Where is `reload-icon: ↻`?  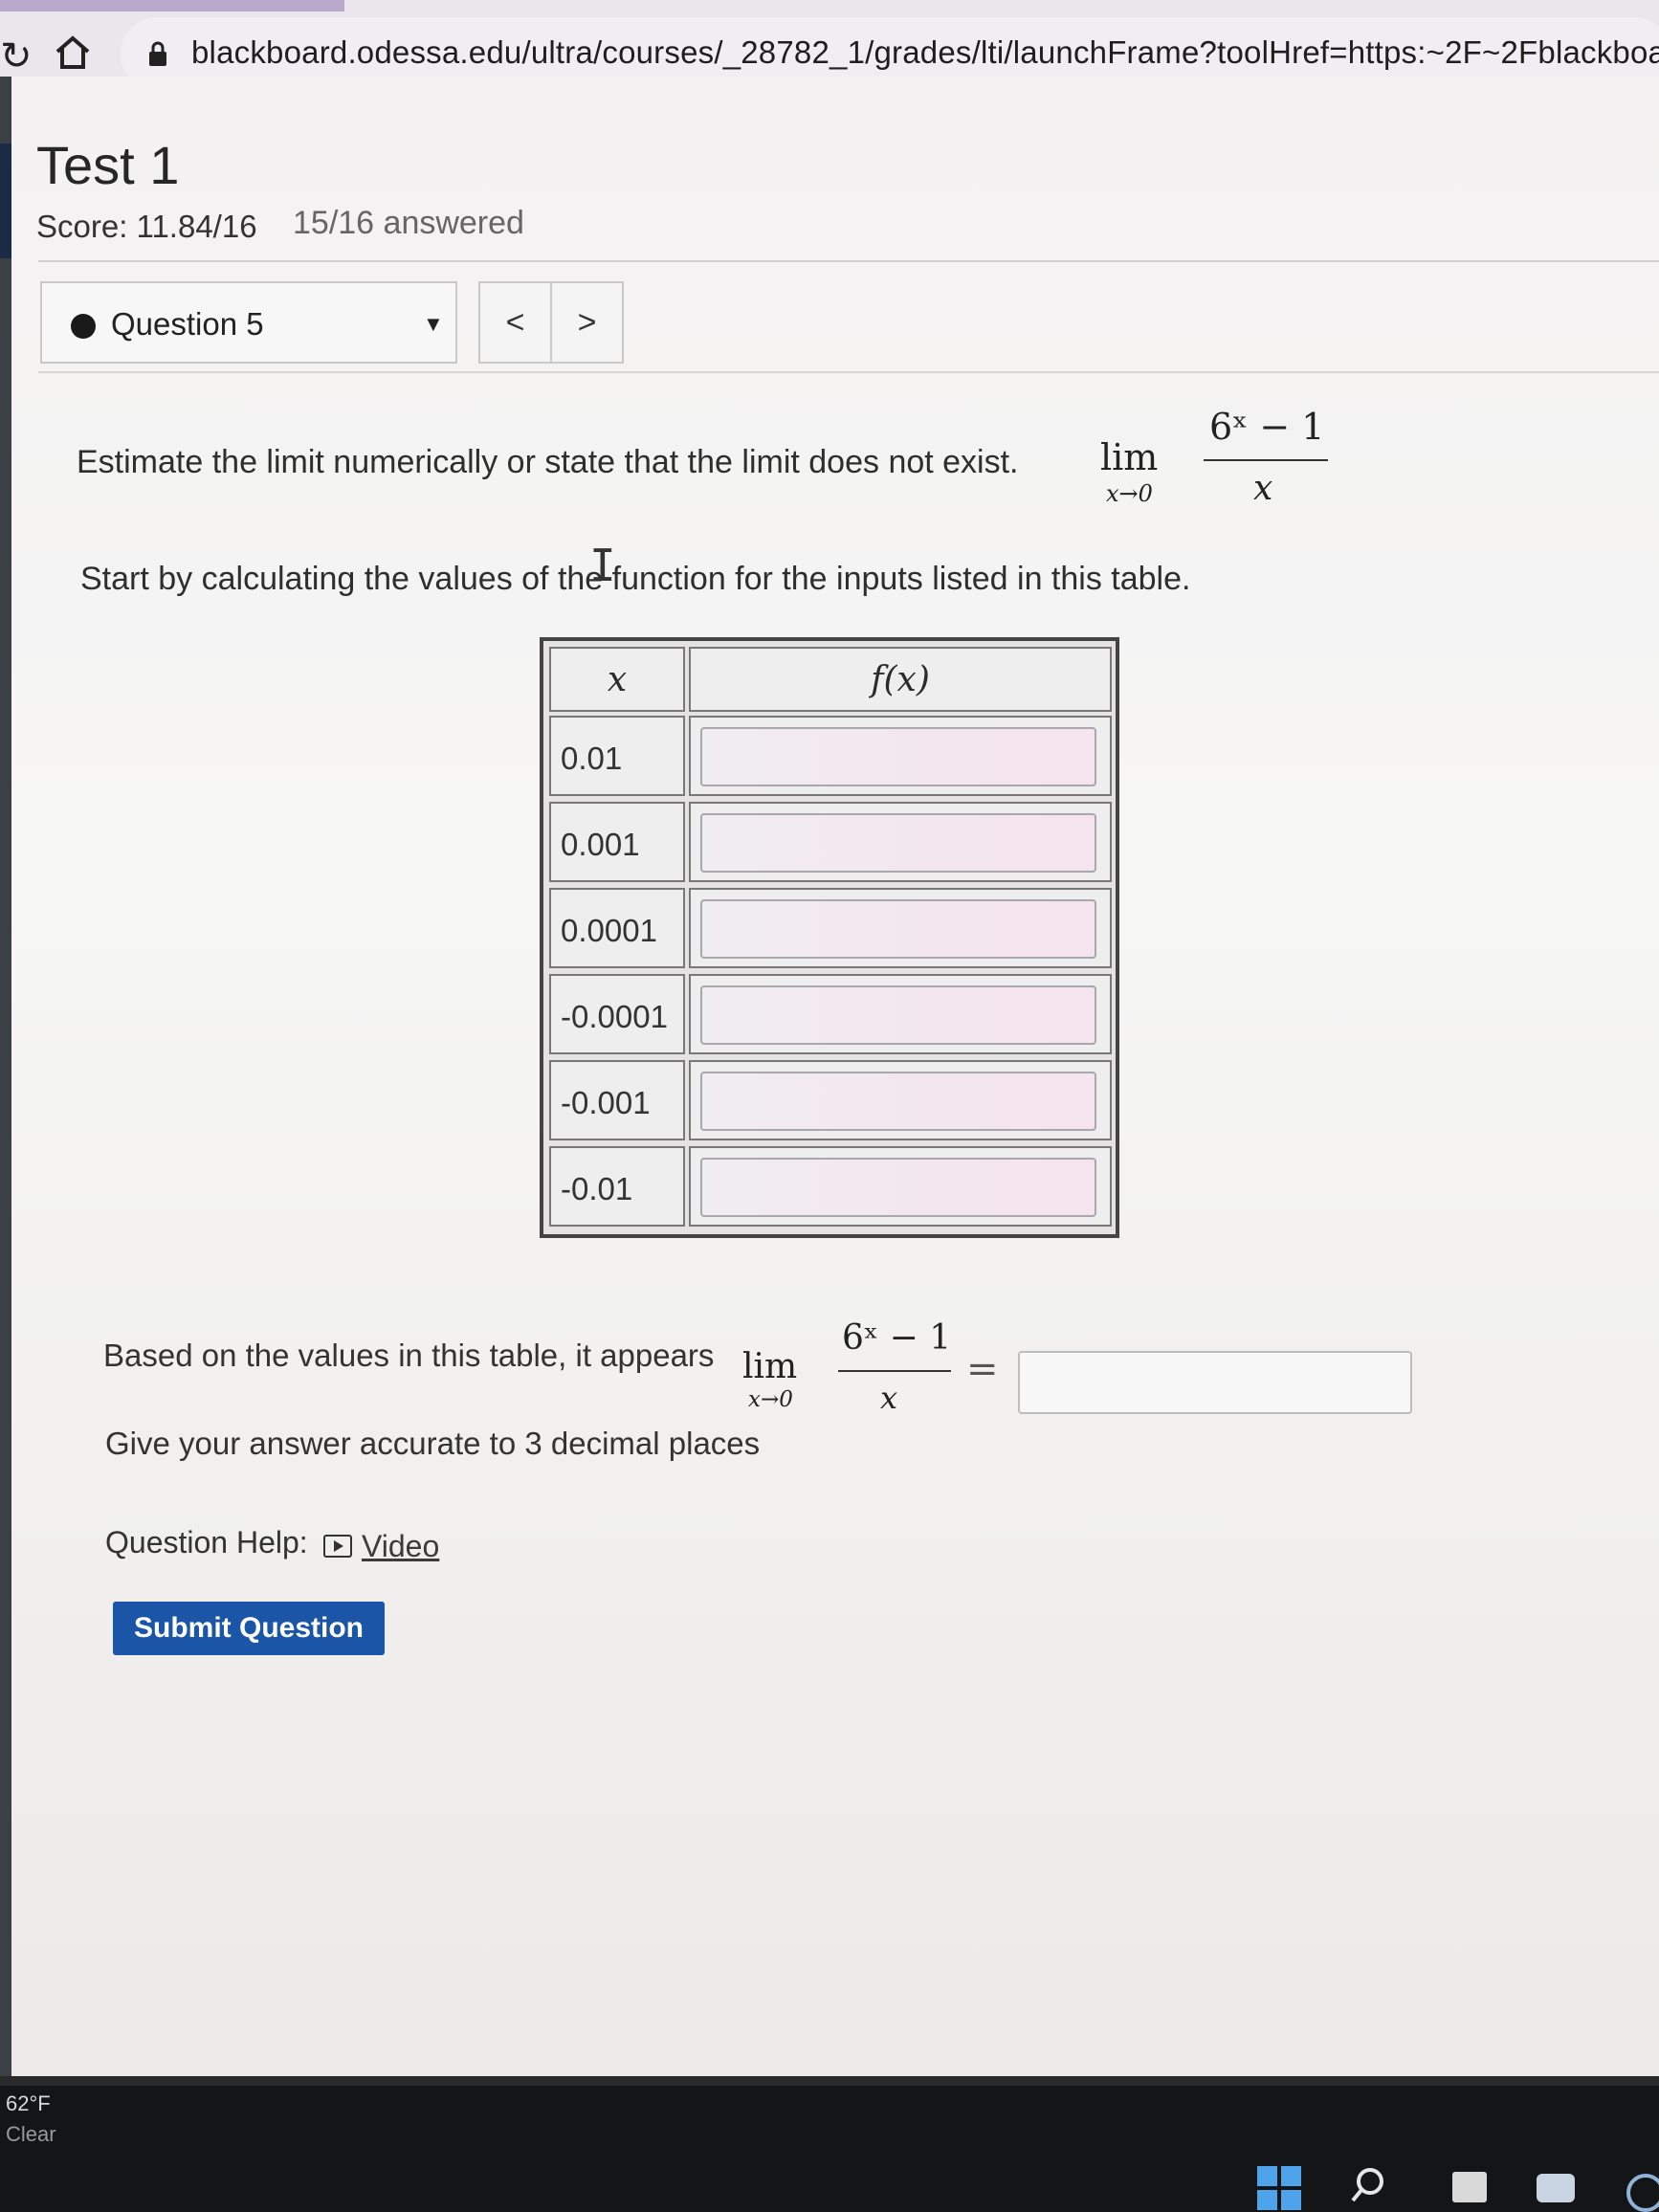 reload-icon: ↻ is located at coordinates (16, 56).